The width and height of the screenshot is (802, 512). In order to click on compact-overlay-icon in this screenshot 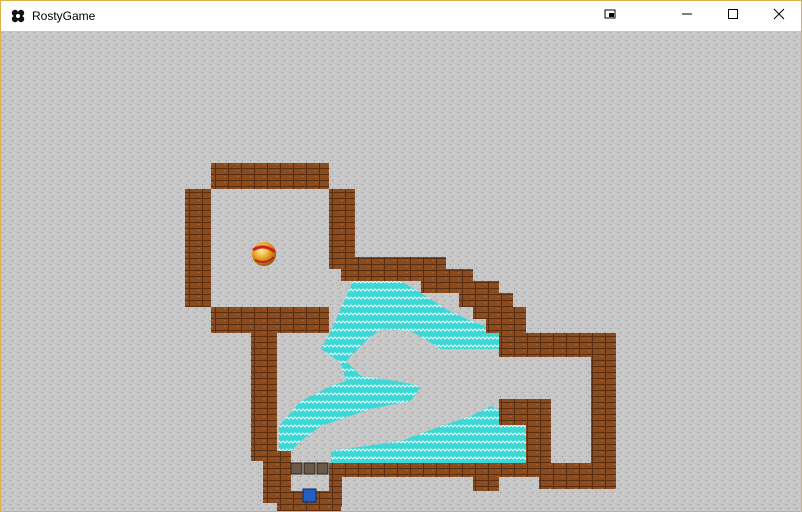, I will do `click(610, 16)`.